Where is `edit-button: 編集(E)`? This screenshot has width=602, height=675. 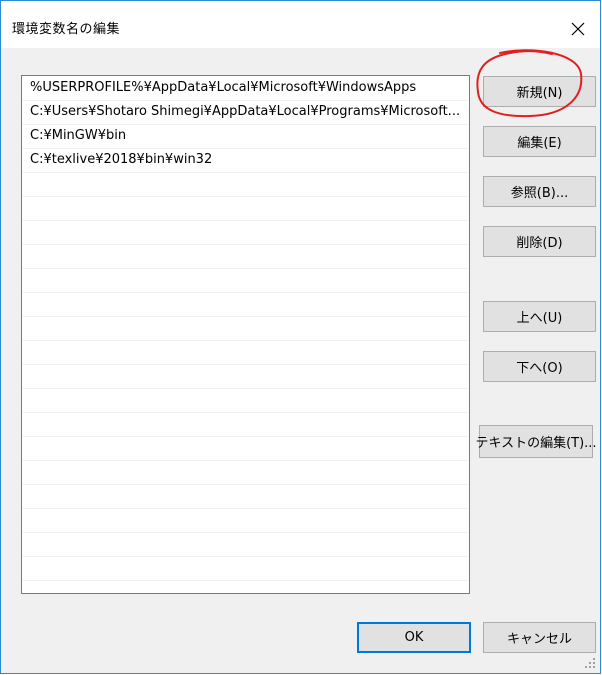
edit-button: 編集(E) is located at coordinates (539, 141).